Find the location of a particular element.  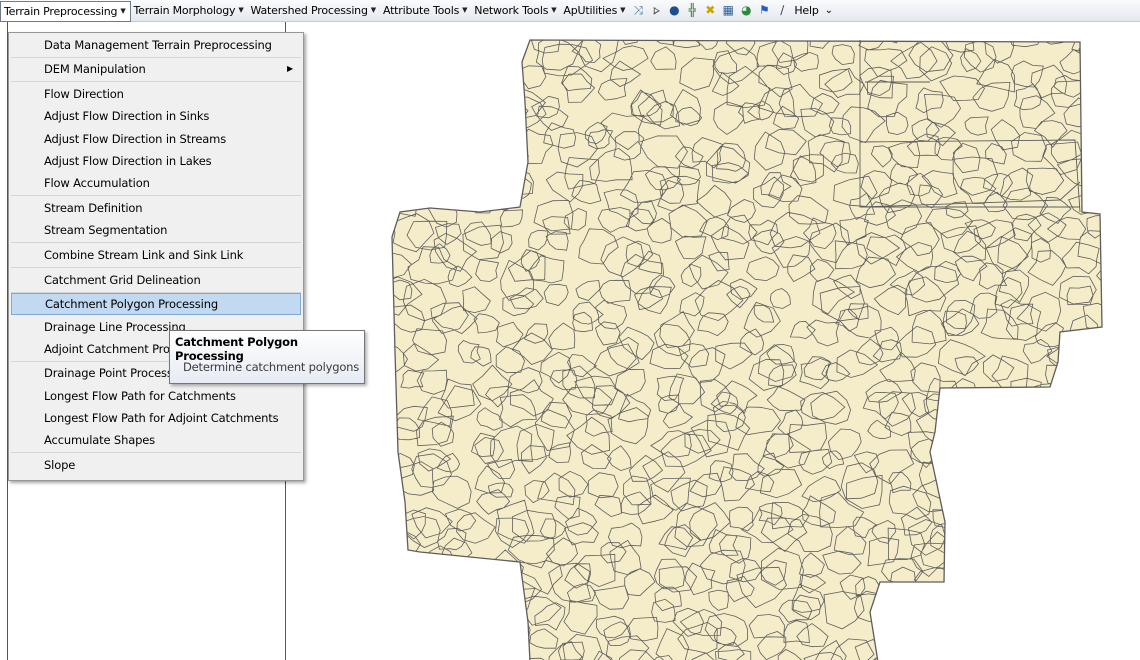

split-icon: ╬ is located at coordinates (692, 10).